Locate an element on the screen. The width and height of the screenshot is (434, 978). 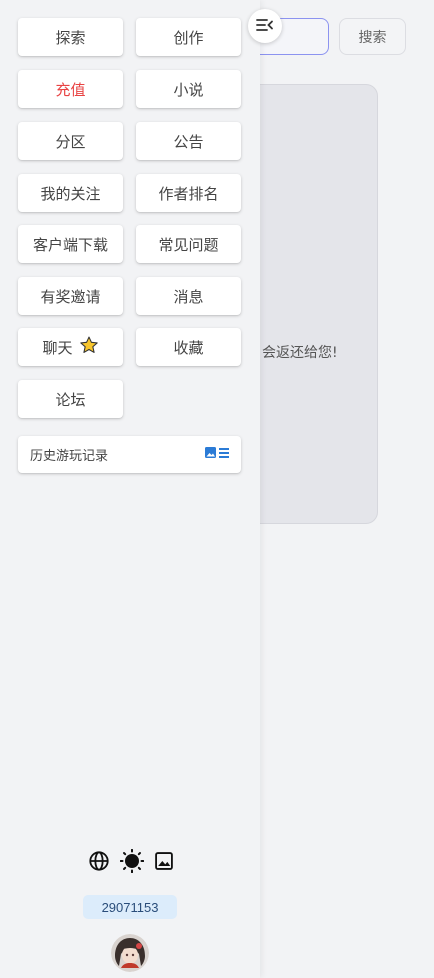
menu-invite: 有奖邀请 is located at coordinates (70, 296).